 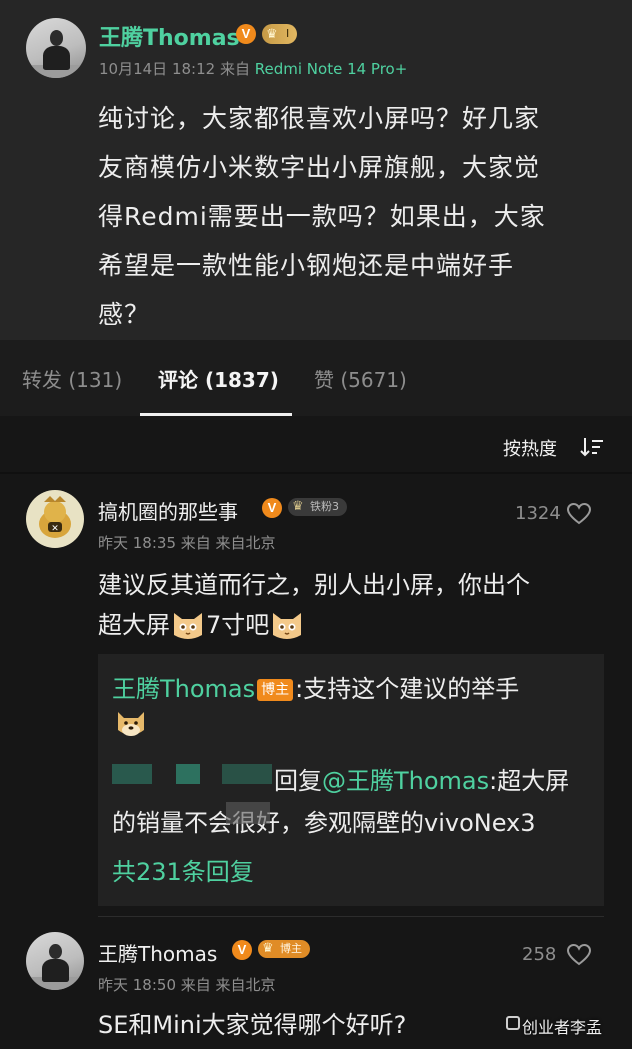 What do you see at coordinates (72, 378) in the screenshot?
I see `tab-reposts: 转发 (131)` at bounding box center [72, 378].